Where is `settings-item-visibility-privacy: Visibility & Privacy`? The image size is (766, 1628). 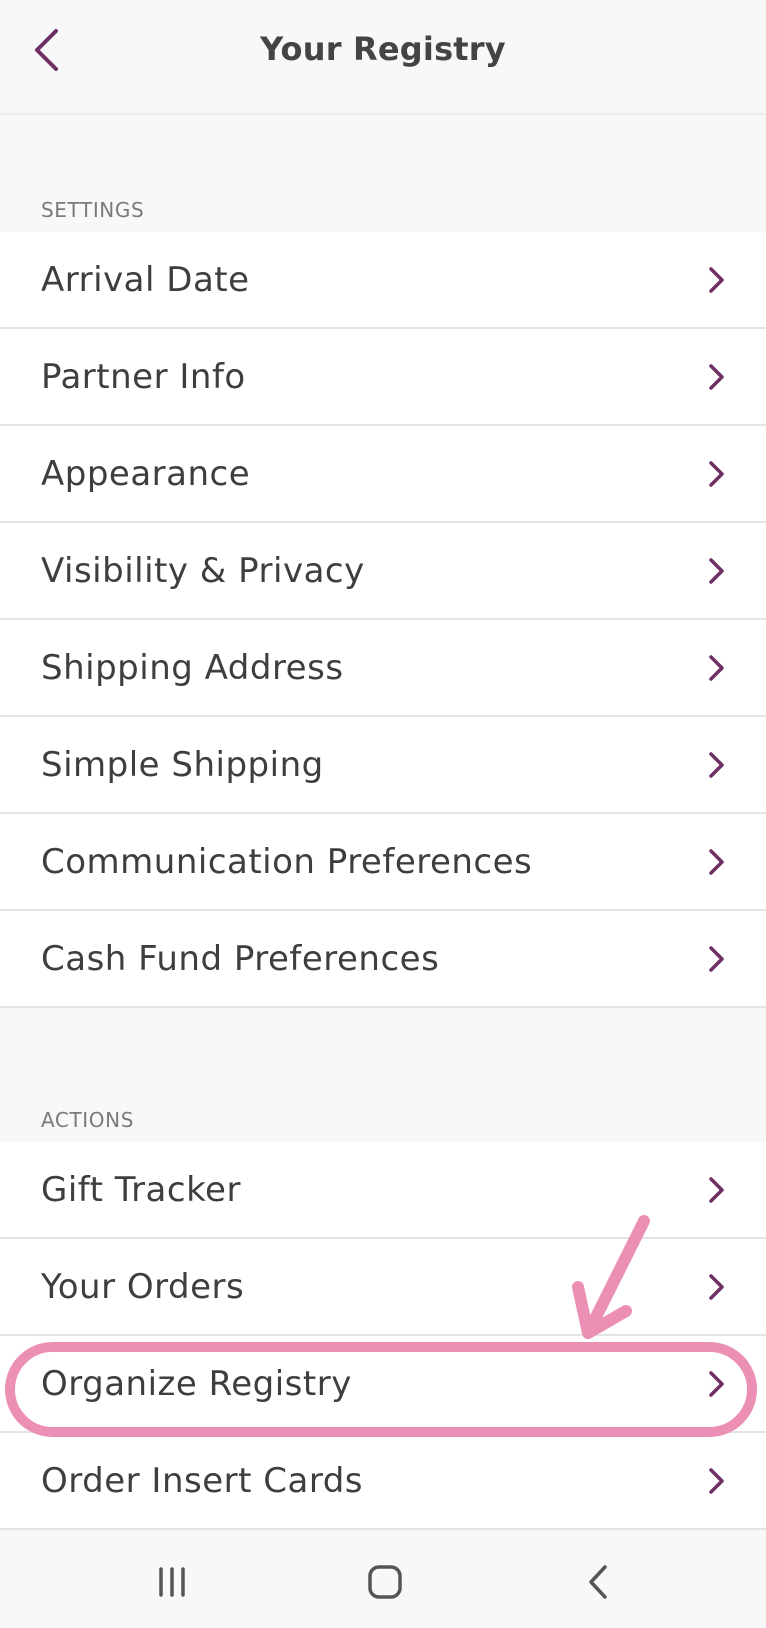 settings-item-visibility-privacy: Visibility & Privacy is located at coordinates (383, 571).